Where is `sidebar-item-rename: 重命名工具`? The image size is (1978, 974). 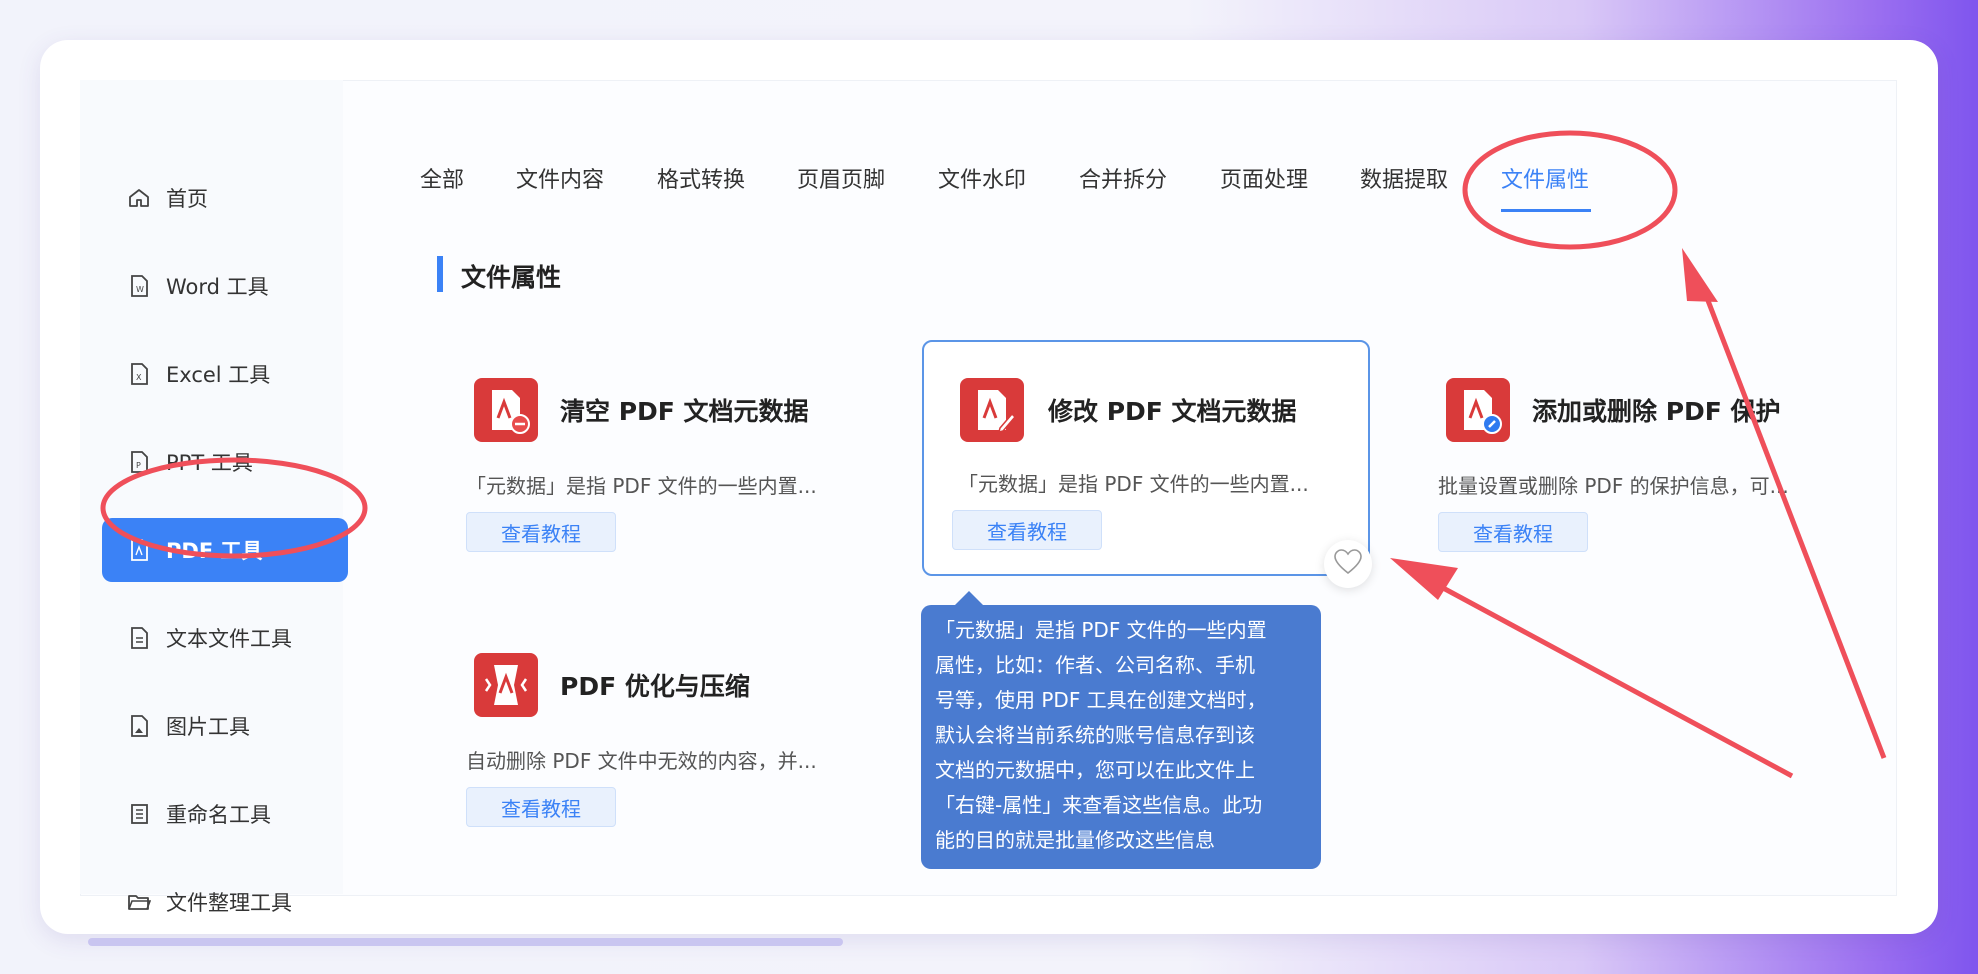 sidebar-item-rename: 重命名工具 is located at coordinates (225, 814).